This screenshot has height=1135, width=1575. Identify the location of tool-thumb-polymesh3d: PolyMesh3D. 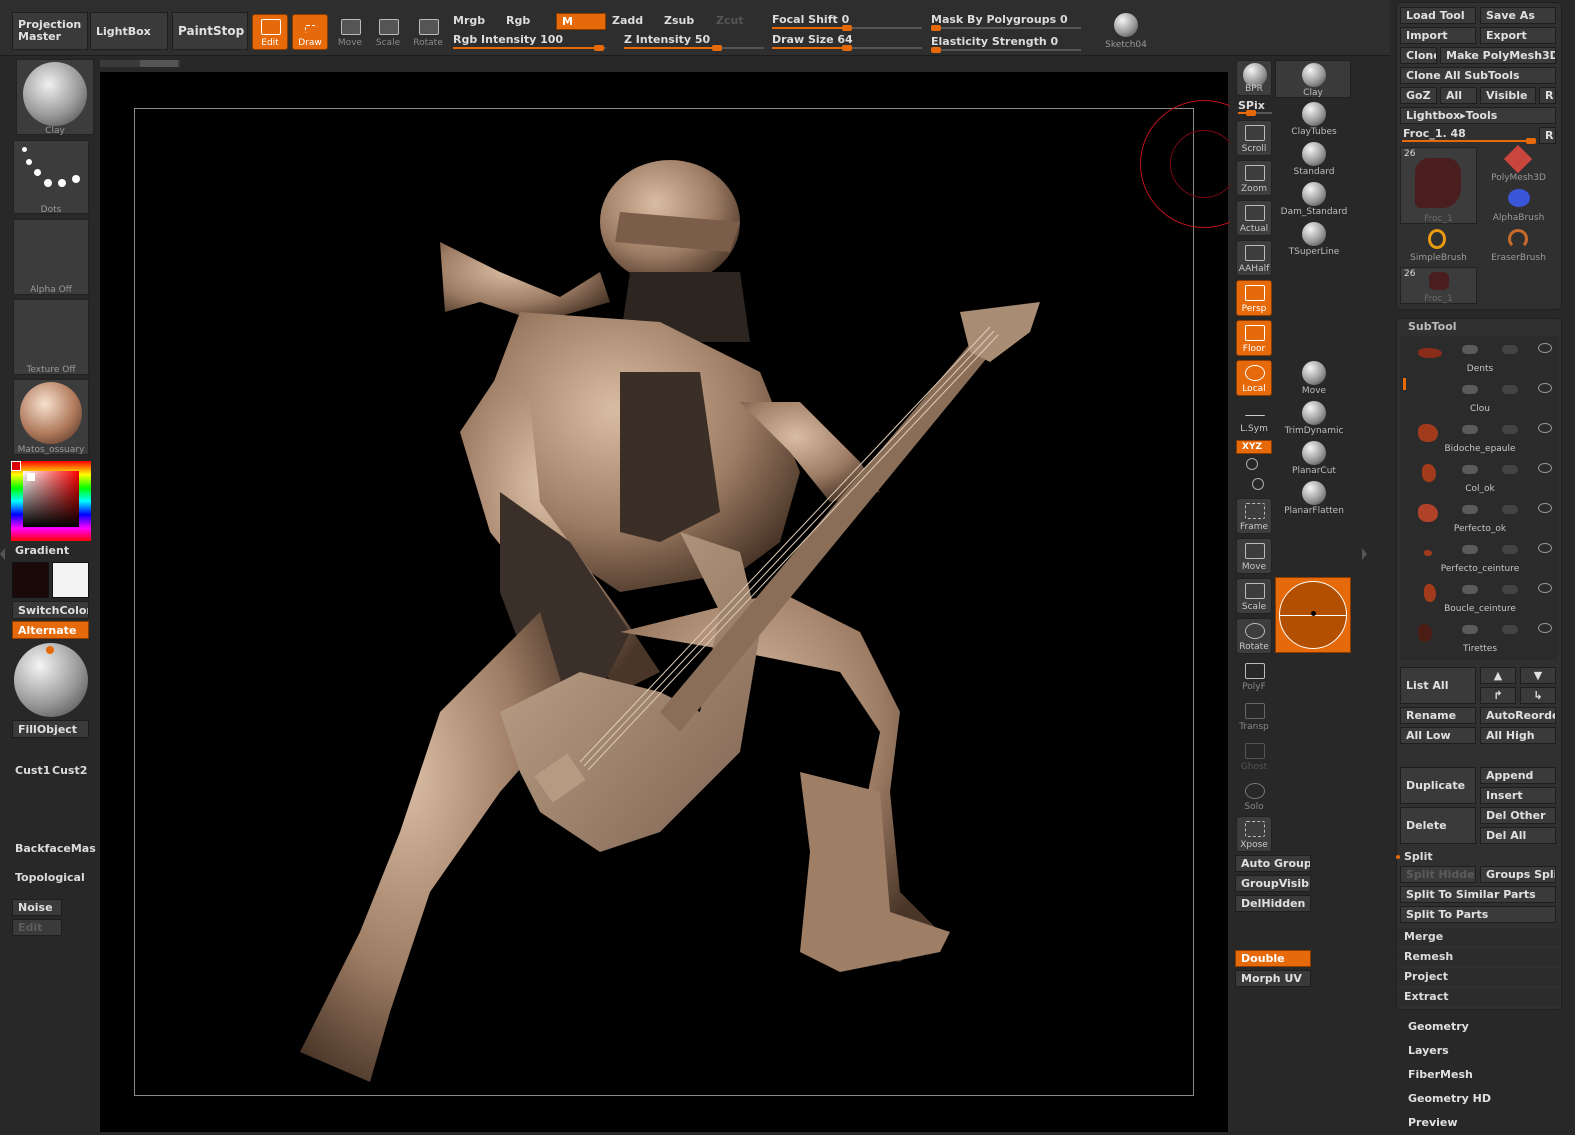
(1518, 164).